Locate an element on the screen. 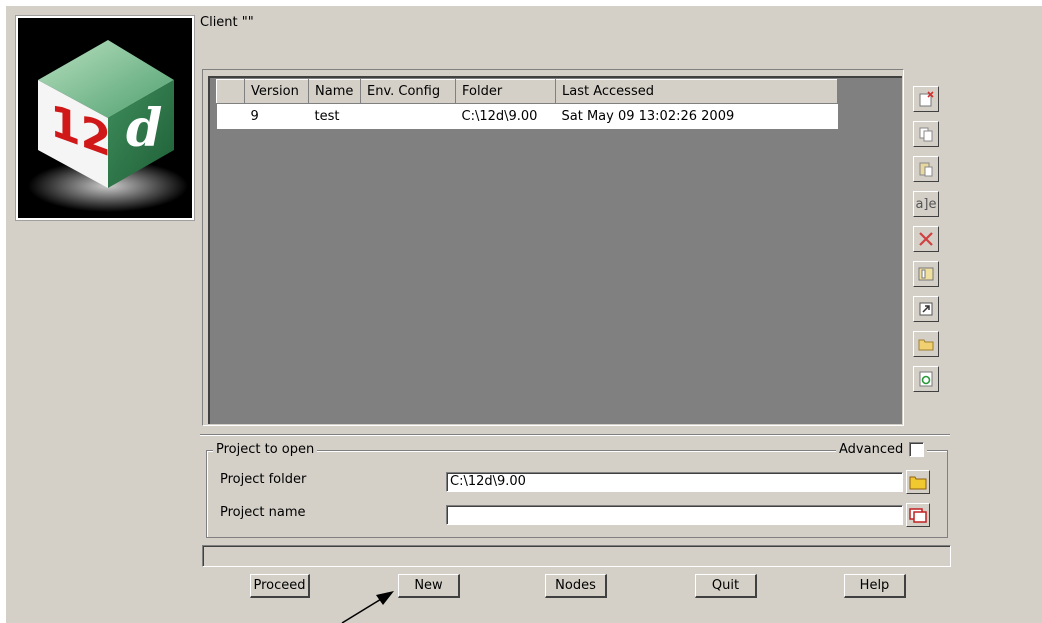 The width and height of the screenshot is (1042, 623). project-folder-label: Project folder is located at coordinates (263, 479).